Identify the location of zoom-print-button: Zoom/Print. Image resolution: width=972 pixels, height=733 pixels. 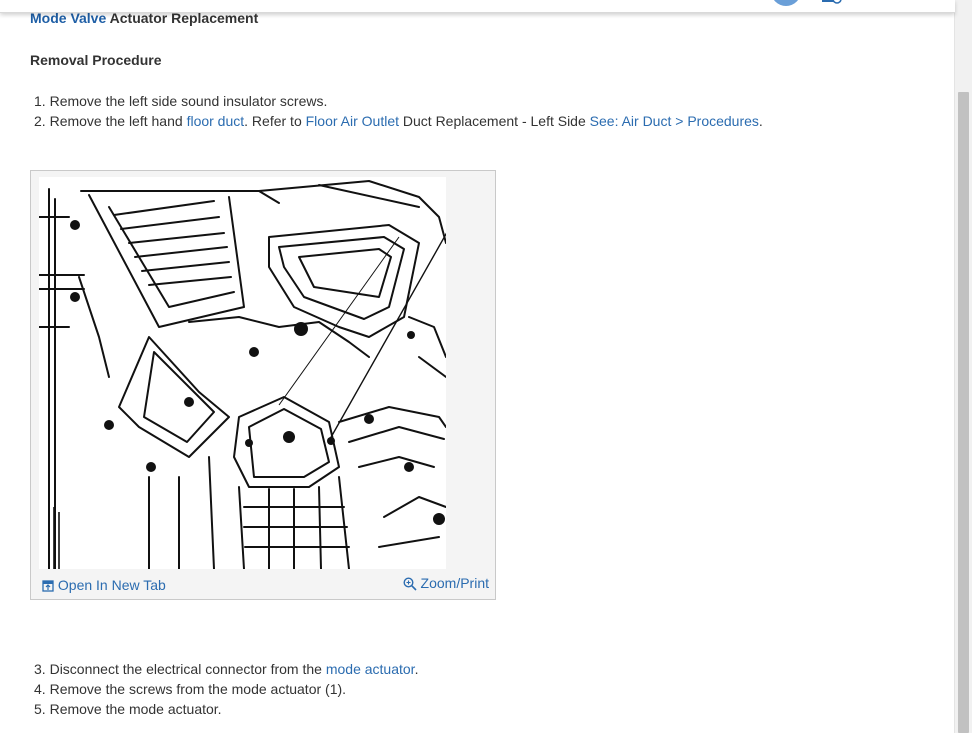
(446, 583).